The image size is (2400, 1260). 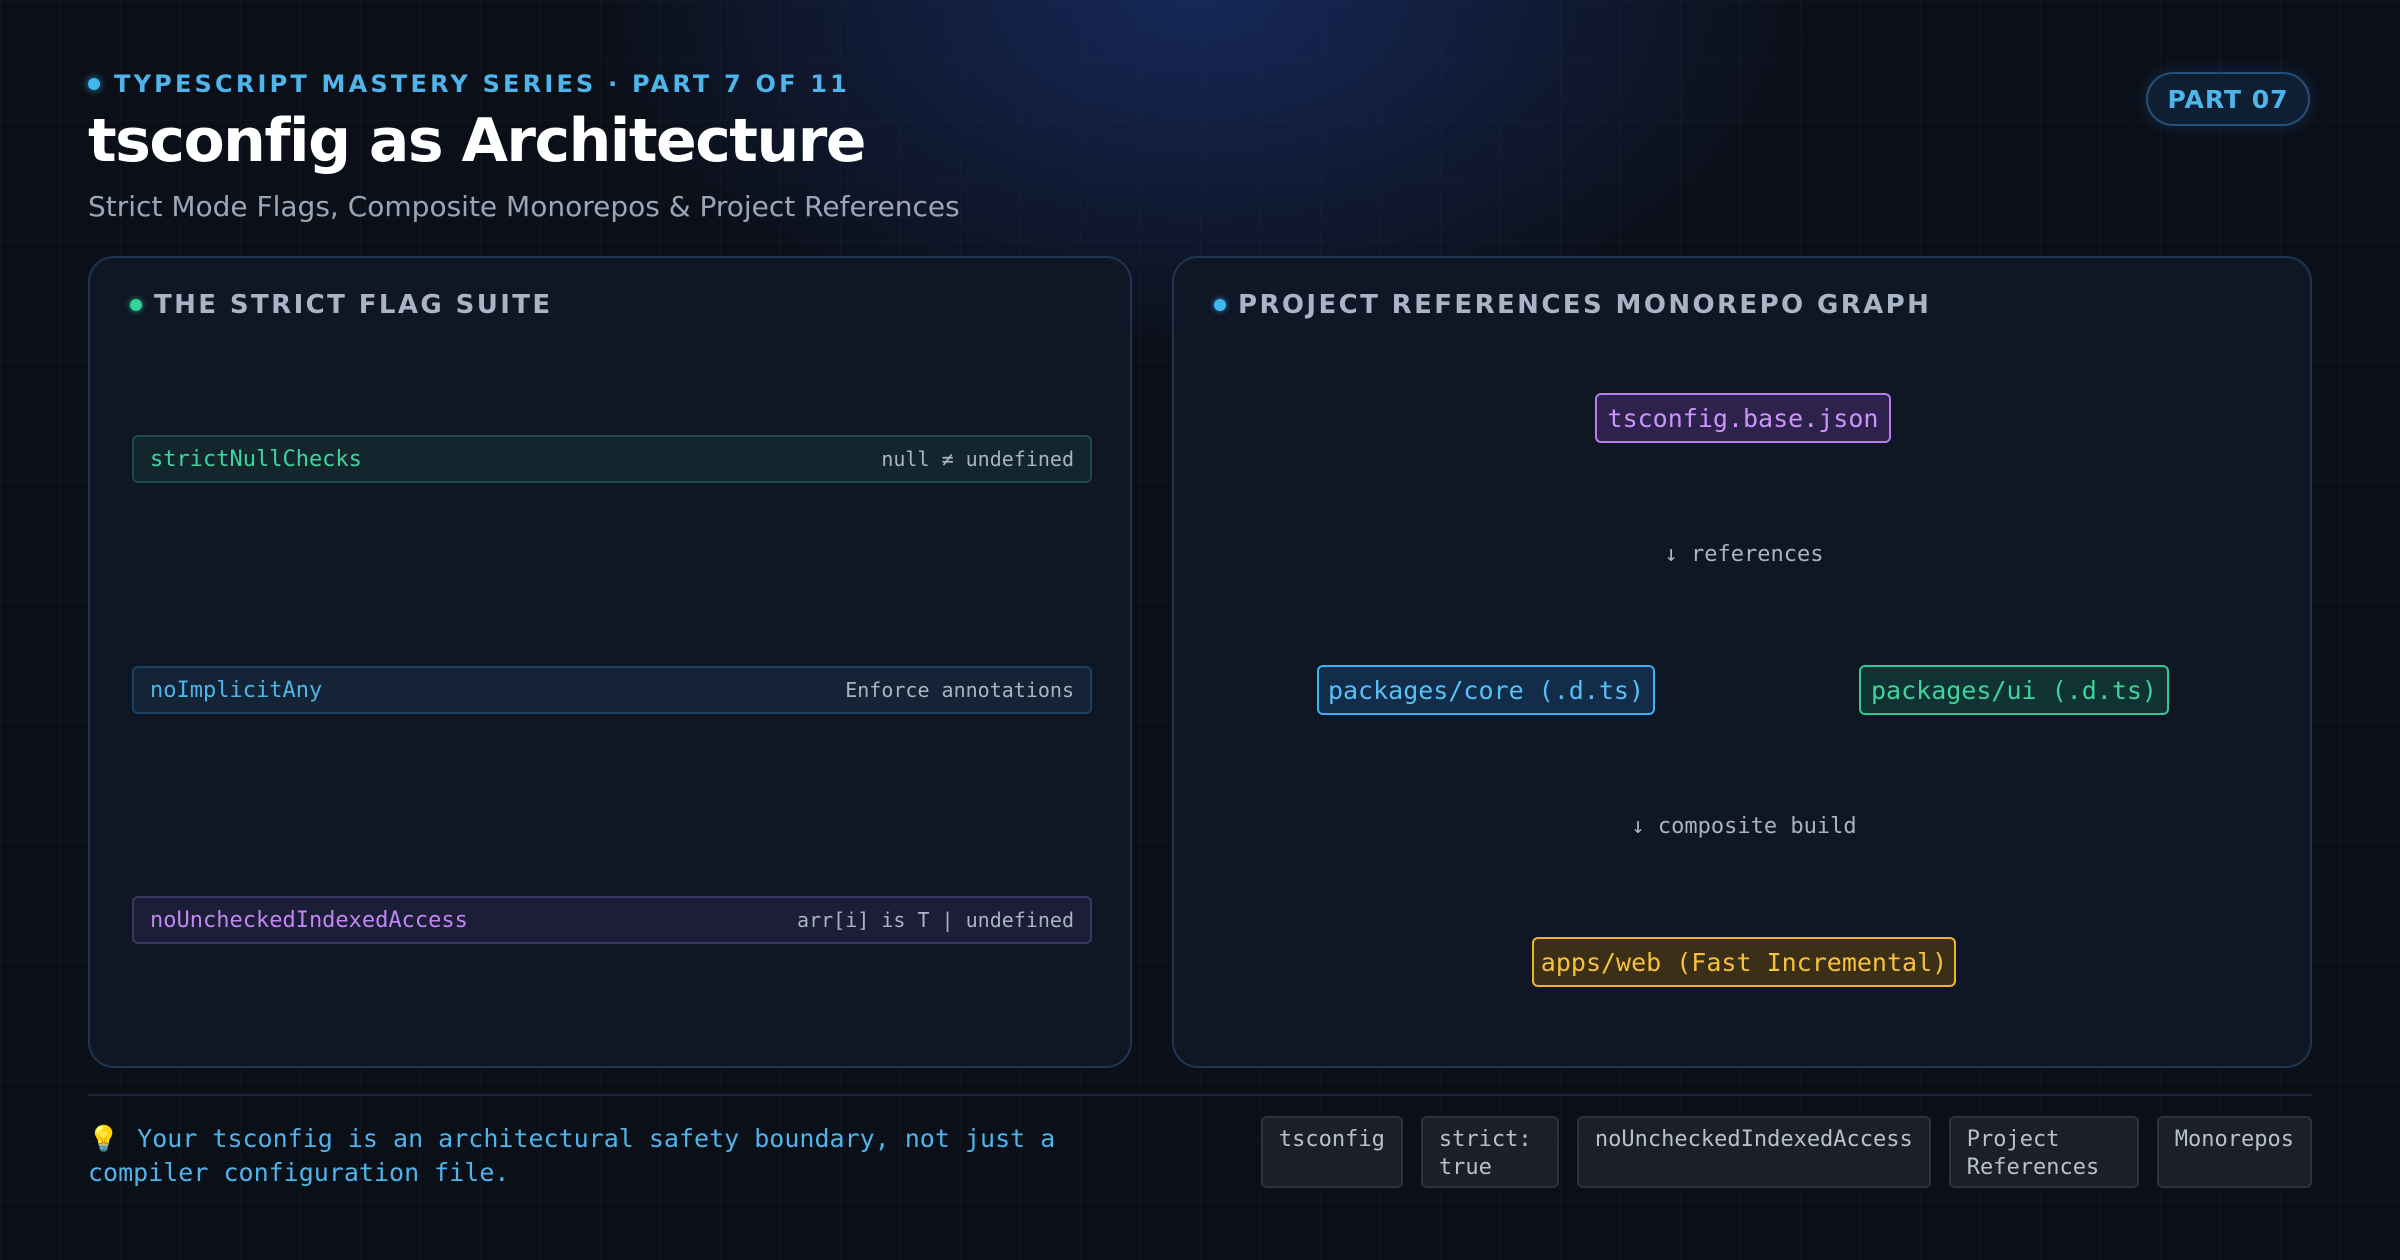 What do you see at coordinates (309, 920) in the screenshot?
I see `flag-name: noUncheckedIndexedAccess` at bounding box center [309, 920].